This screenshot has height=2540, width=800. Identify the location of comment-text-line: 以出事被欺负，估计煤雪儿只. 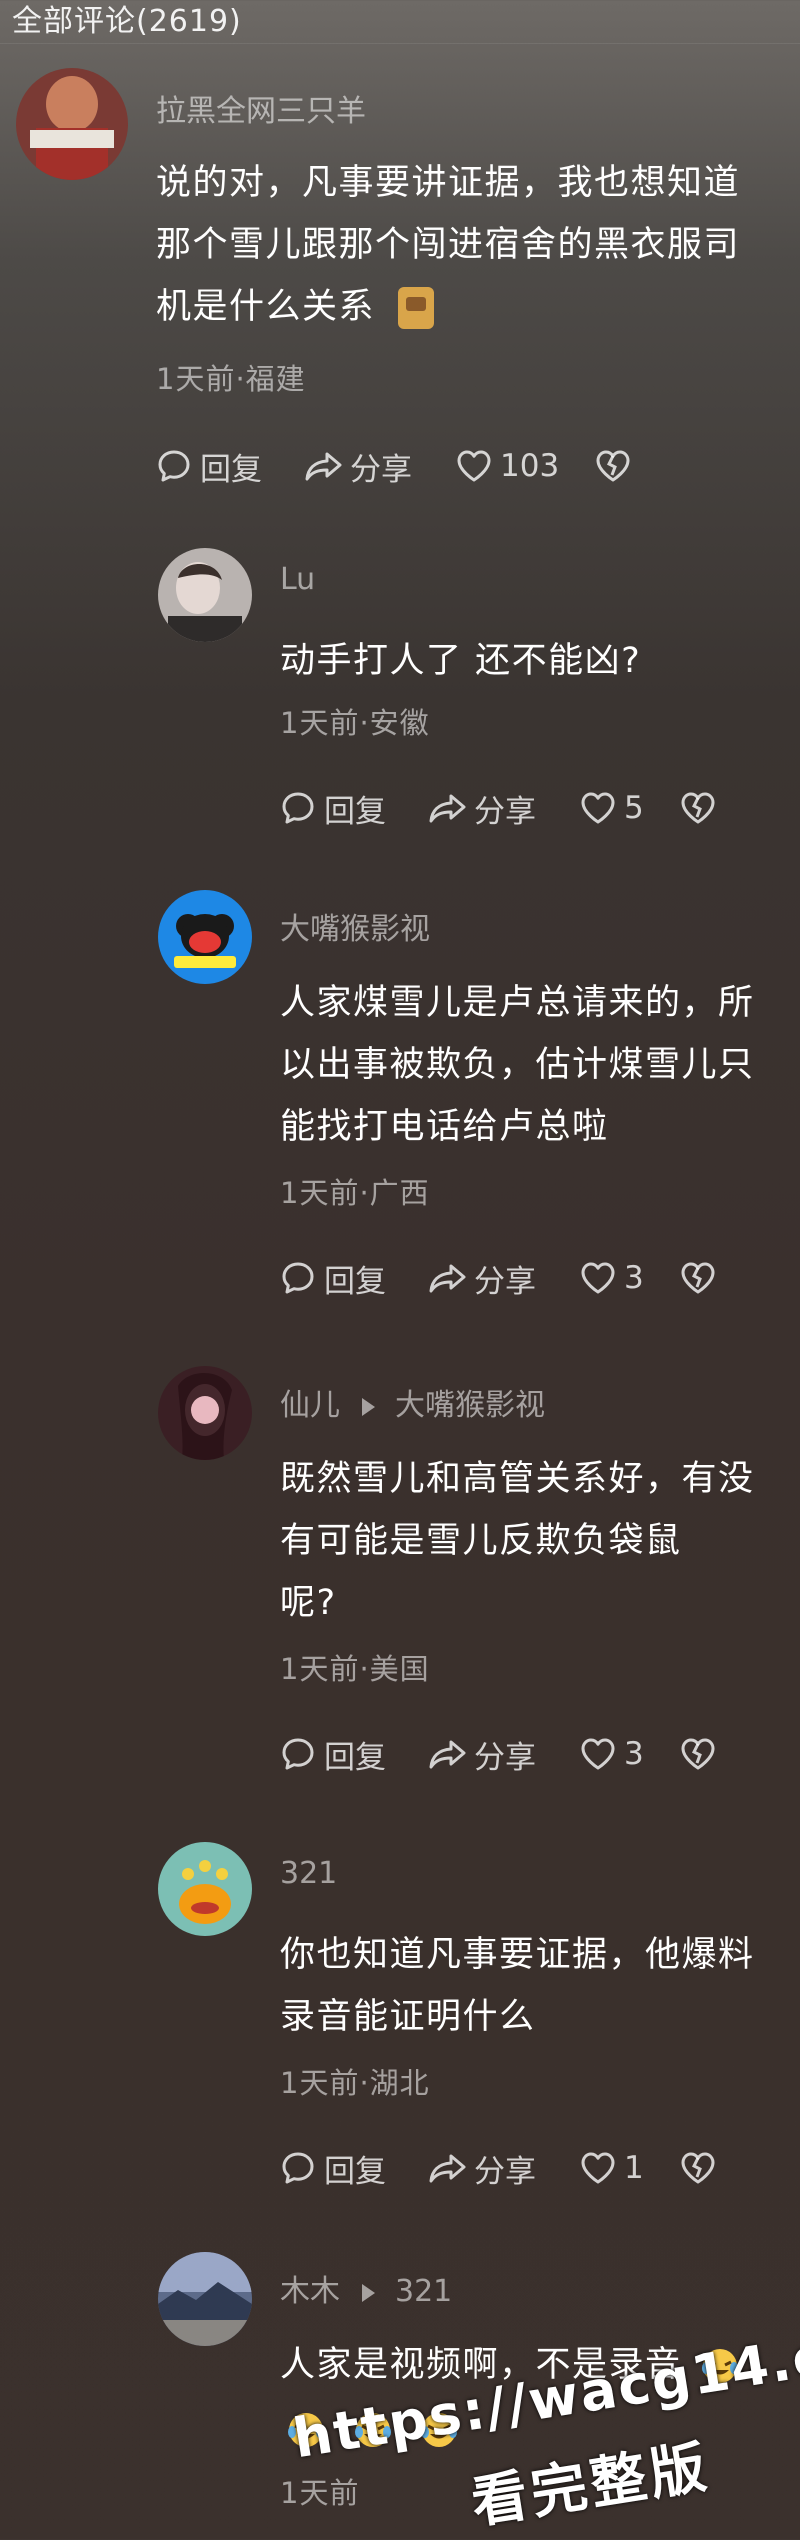
(517, 1065).